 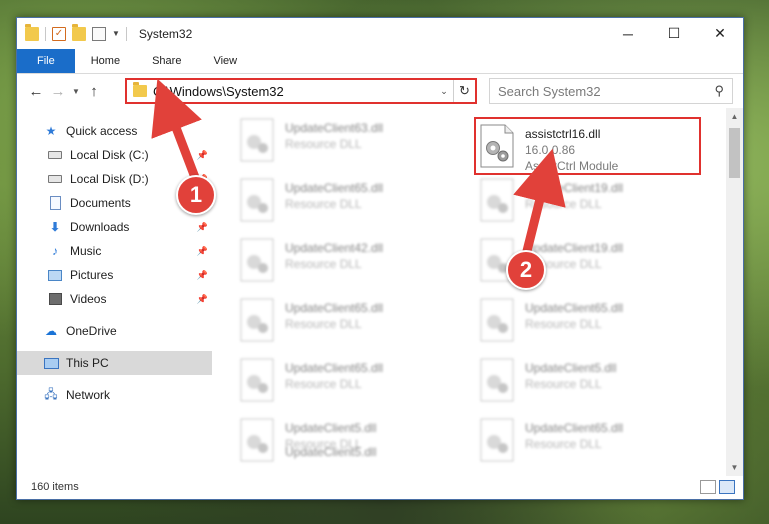 I want to click on file-item: UpdateClient5.dll Resource DLL, so click(x=593, y=382).